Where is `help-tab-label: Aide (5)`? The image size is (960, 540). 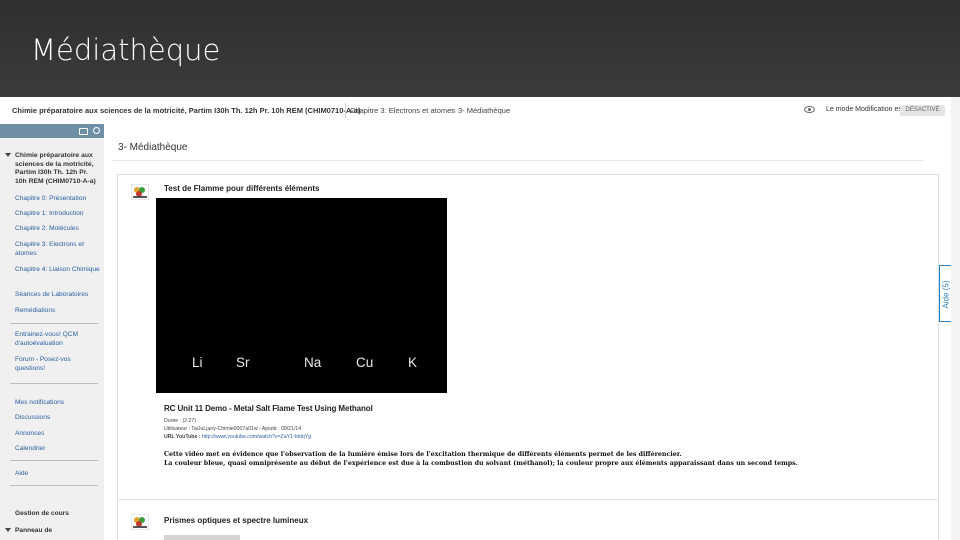 help-tab-label: Aide (5) is located at coordinates (946, 294).